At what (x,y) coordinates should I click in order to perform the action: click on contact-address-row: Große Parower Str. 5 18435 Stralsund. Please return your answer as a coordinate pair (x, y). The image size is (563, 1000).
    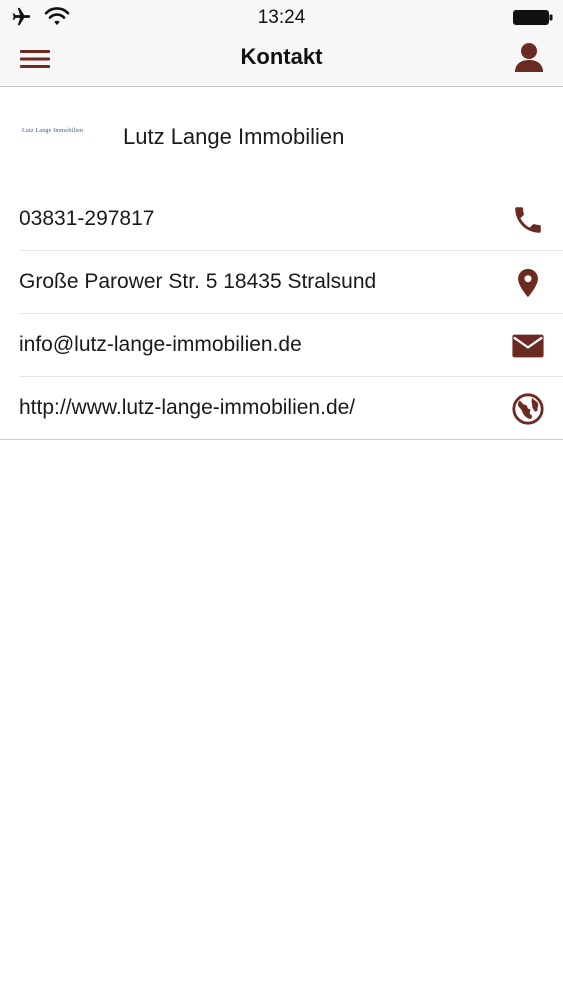
    Looking at the image, I should click on (291, 282).